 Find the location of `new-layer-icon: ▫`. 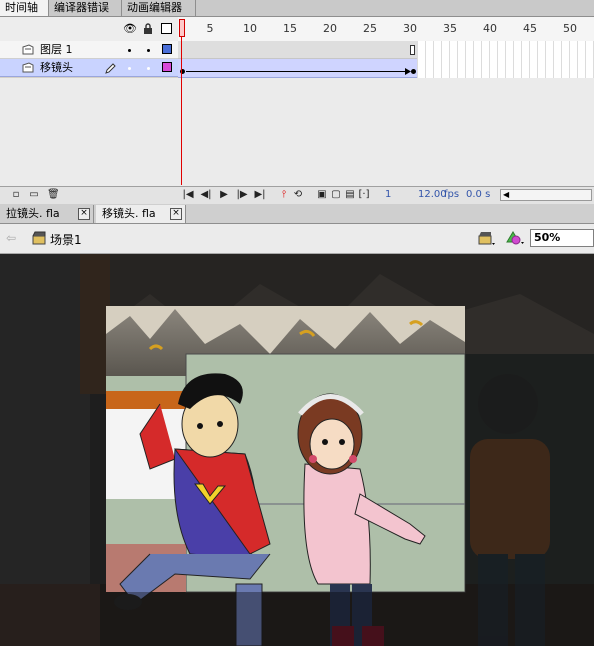

new-layer-icon: ▫ is located at coordinates (16, 195).